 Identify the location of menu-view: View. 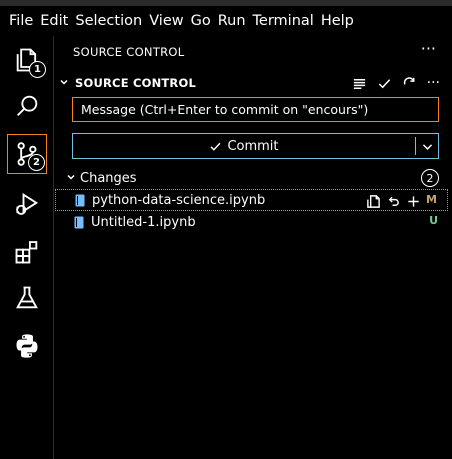
(166, 21).